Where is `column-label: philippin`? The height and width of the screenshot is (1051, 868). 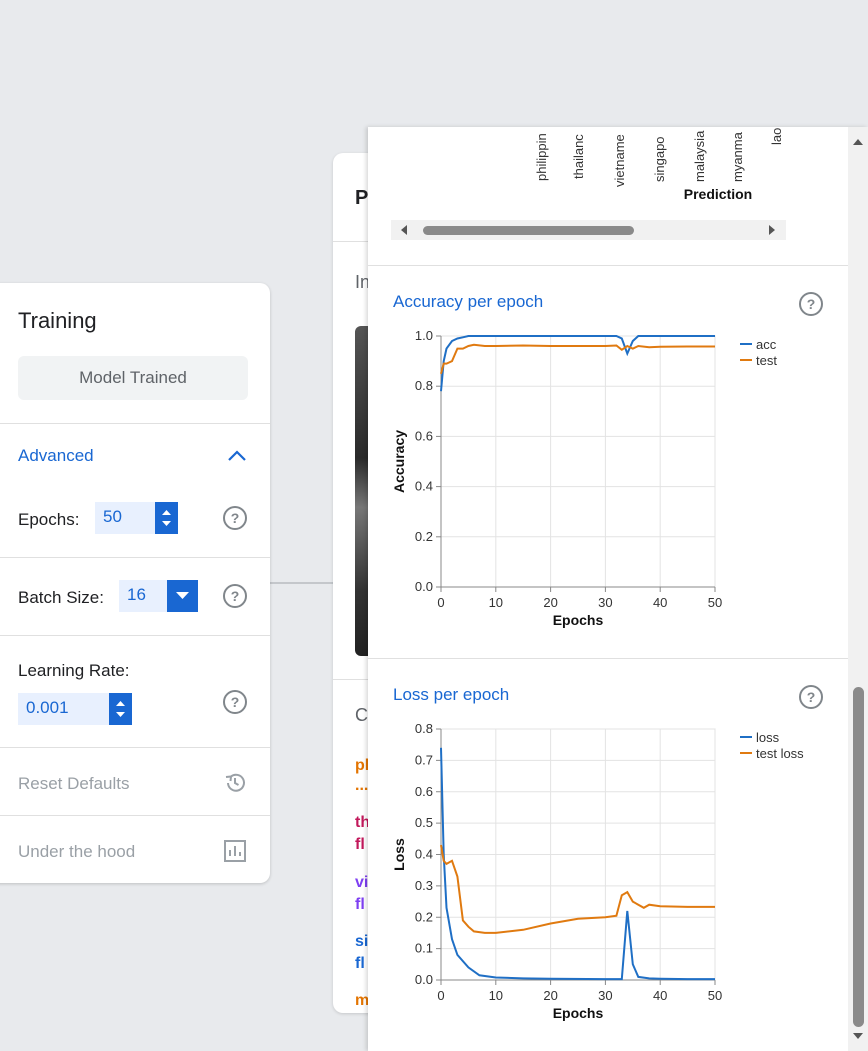 column-label: philippin is located at coordinates (541, 157).